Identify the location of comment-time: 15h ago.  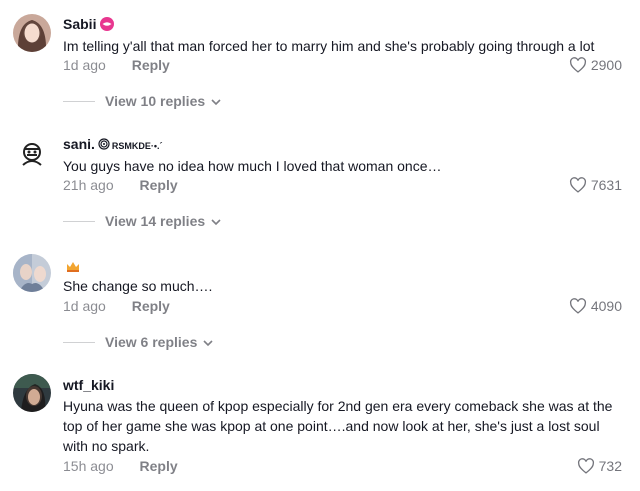
(88, 466).